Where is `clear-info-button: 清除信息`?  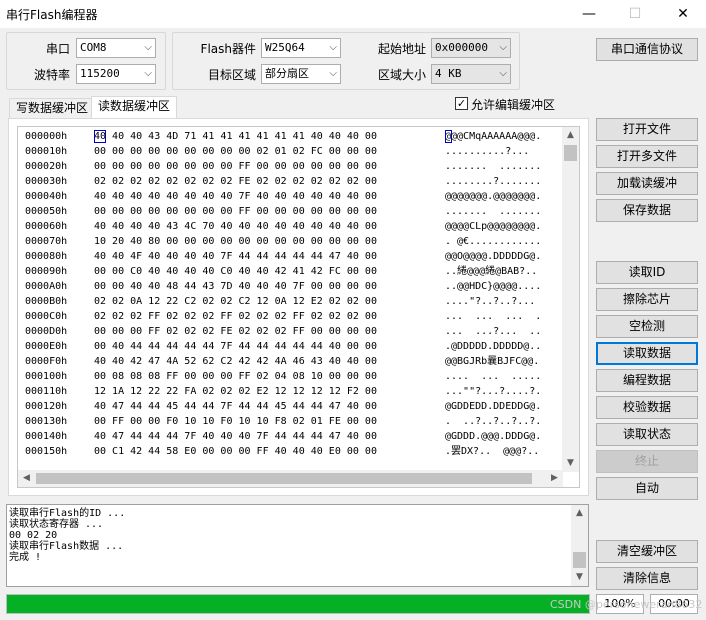
clear-info-button: 清除信息 is located at coordinates (647, 578).